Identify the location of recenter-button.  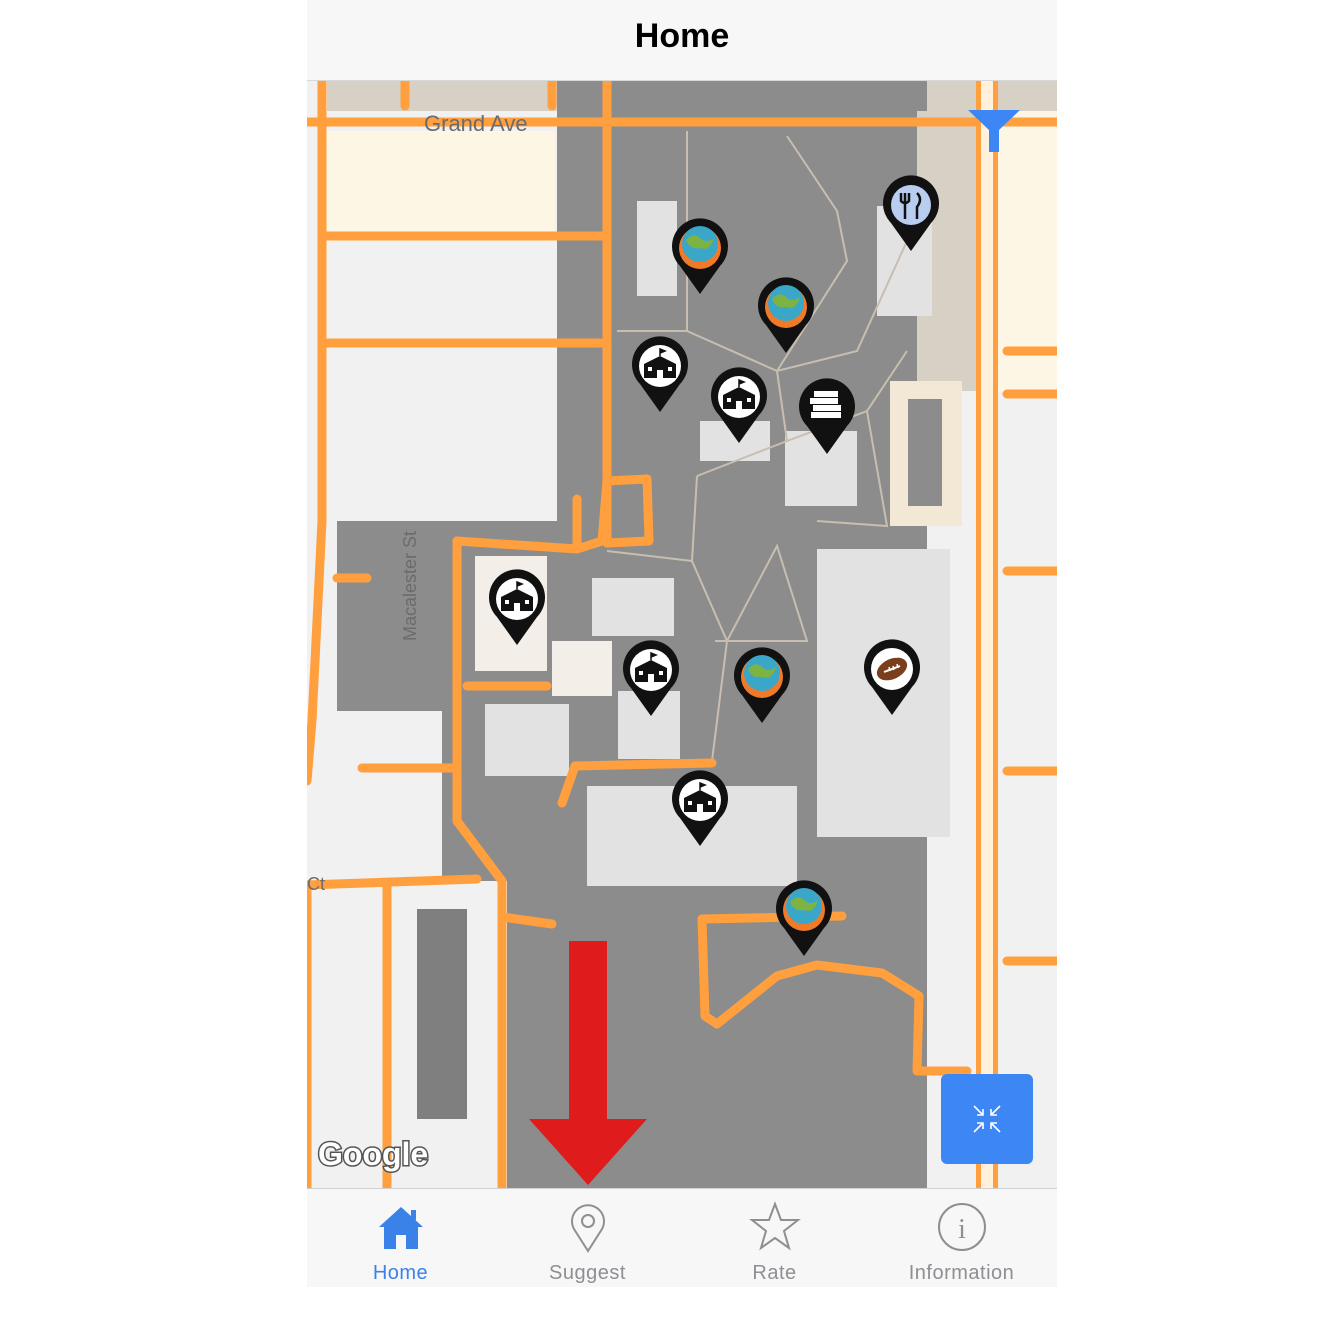
(987, 1119).